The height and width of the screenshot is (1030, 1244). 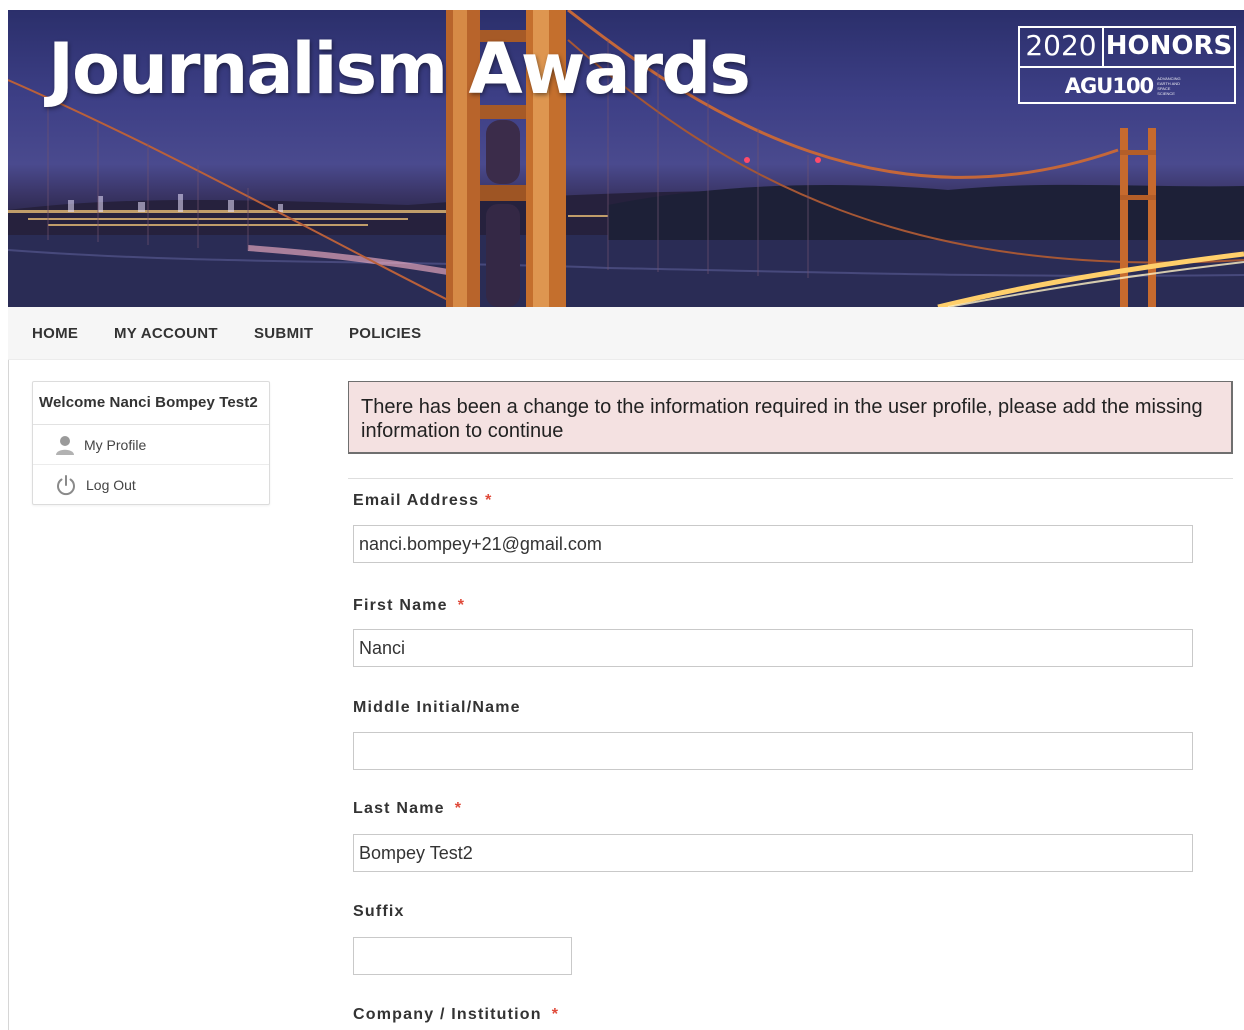 What do you see at coordinates (1062, 47) in the screenshot?
I see `badge-year: 2020` at bounding box center [1062, 47].